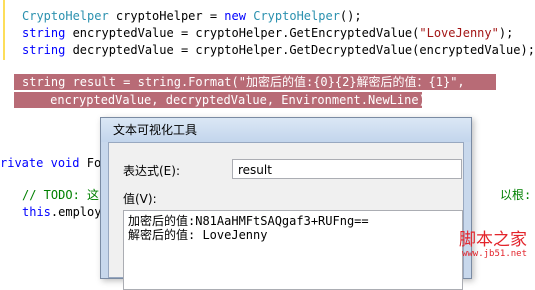  What do you see at coordinates (248, 221) in the screenshot?
I see `value-line-1: 加密后的值:N81AaHMFtSAQgaf3+RUFng==` at bounding box center [248, 221].